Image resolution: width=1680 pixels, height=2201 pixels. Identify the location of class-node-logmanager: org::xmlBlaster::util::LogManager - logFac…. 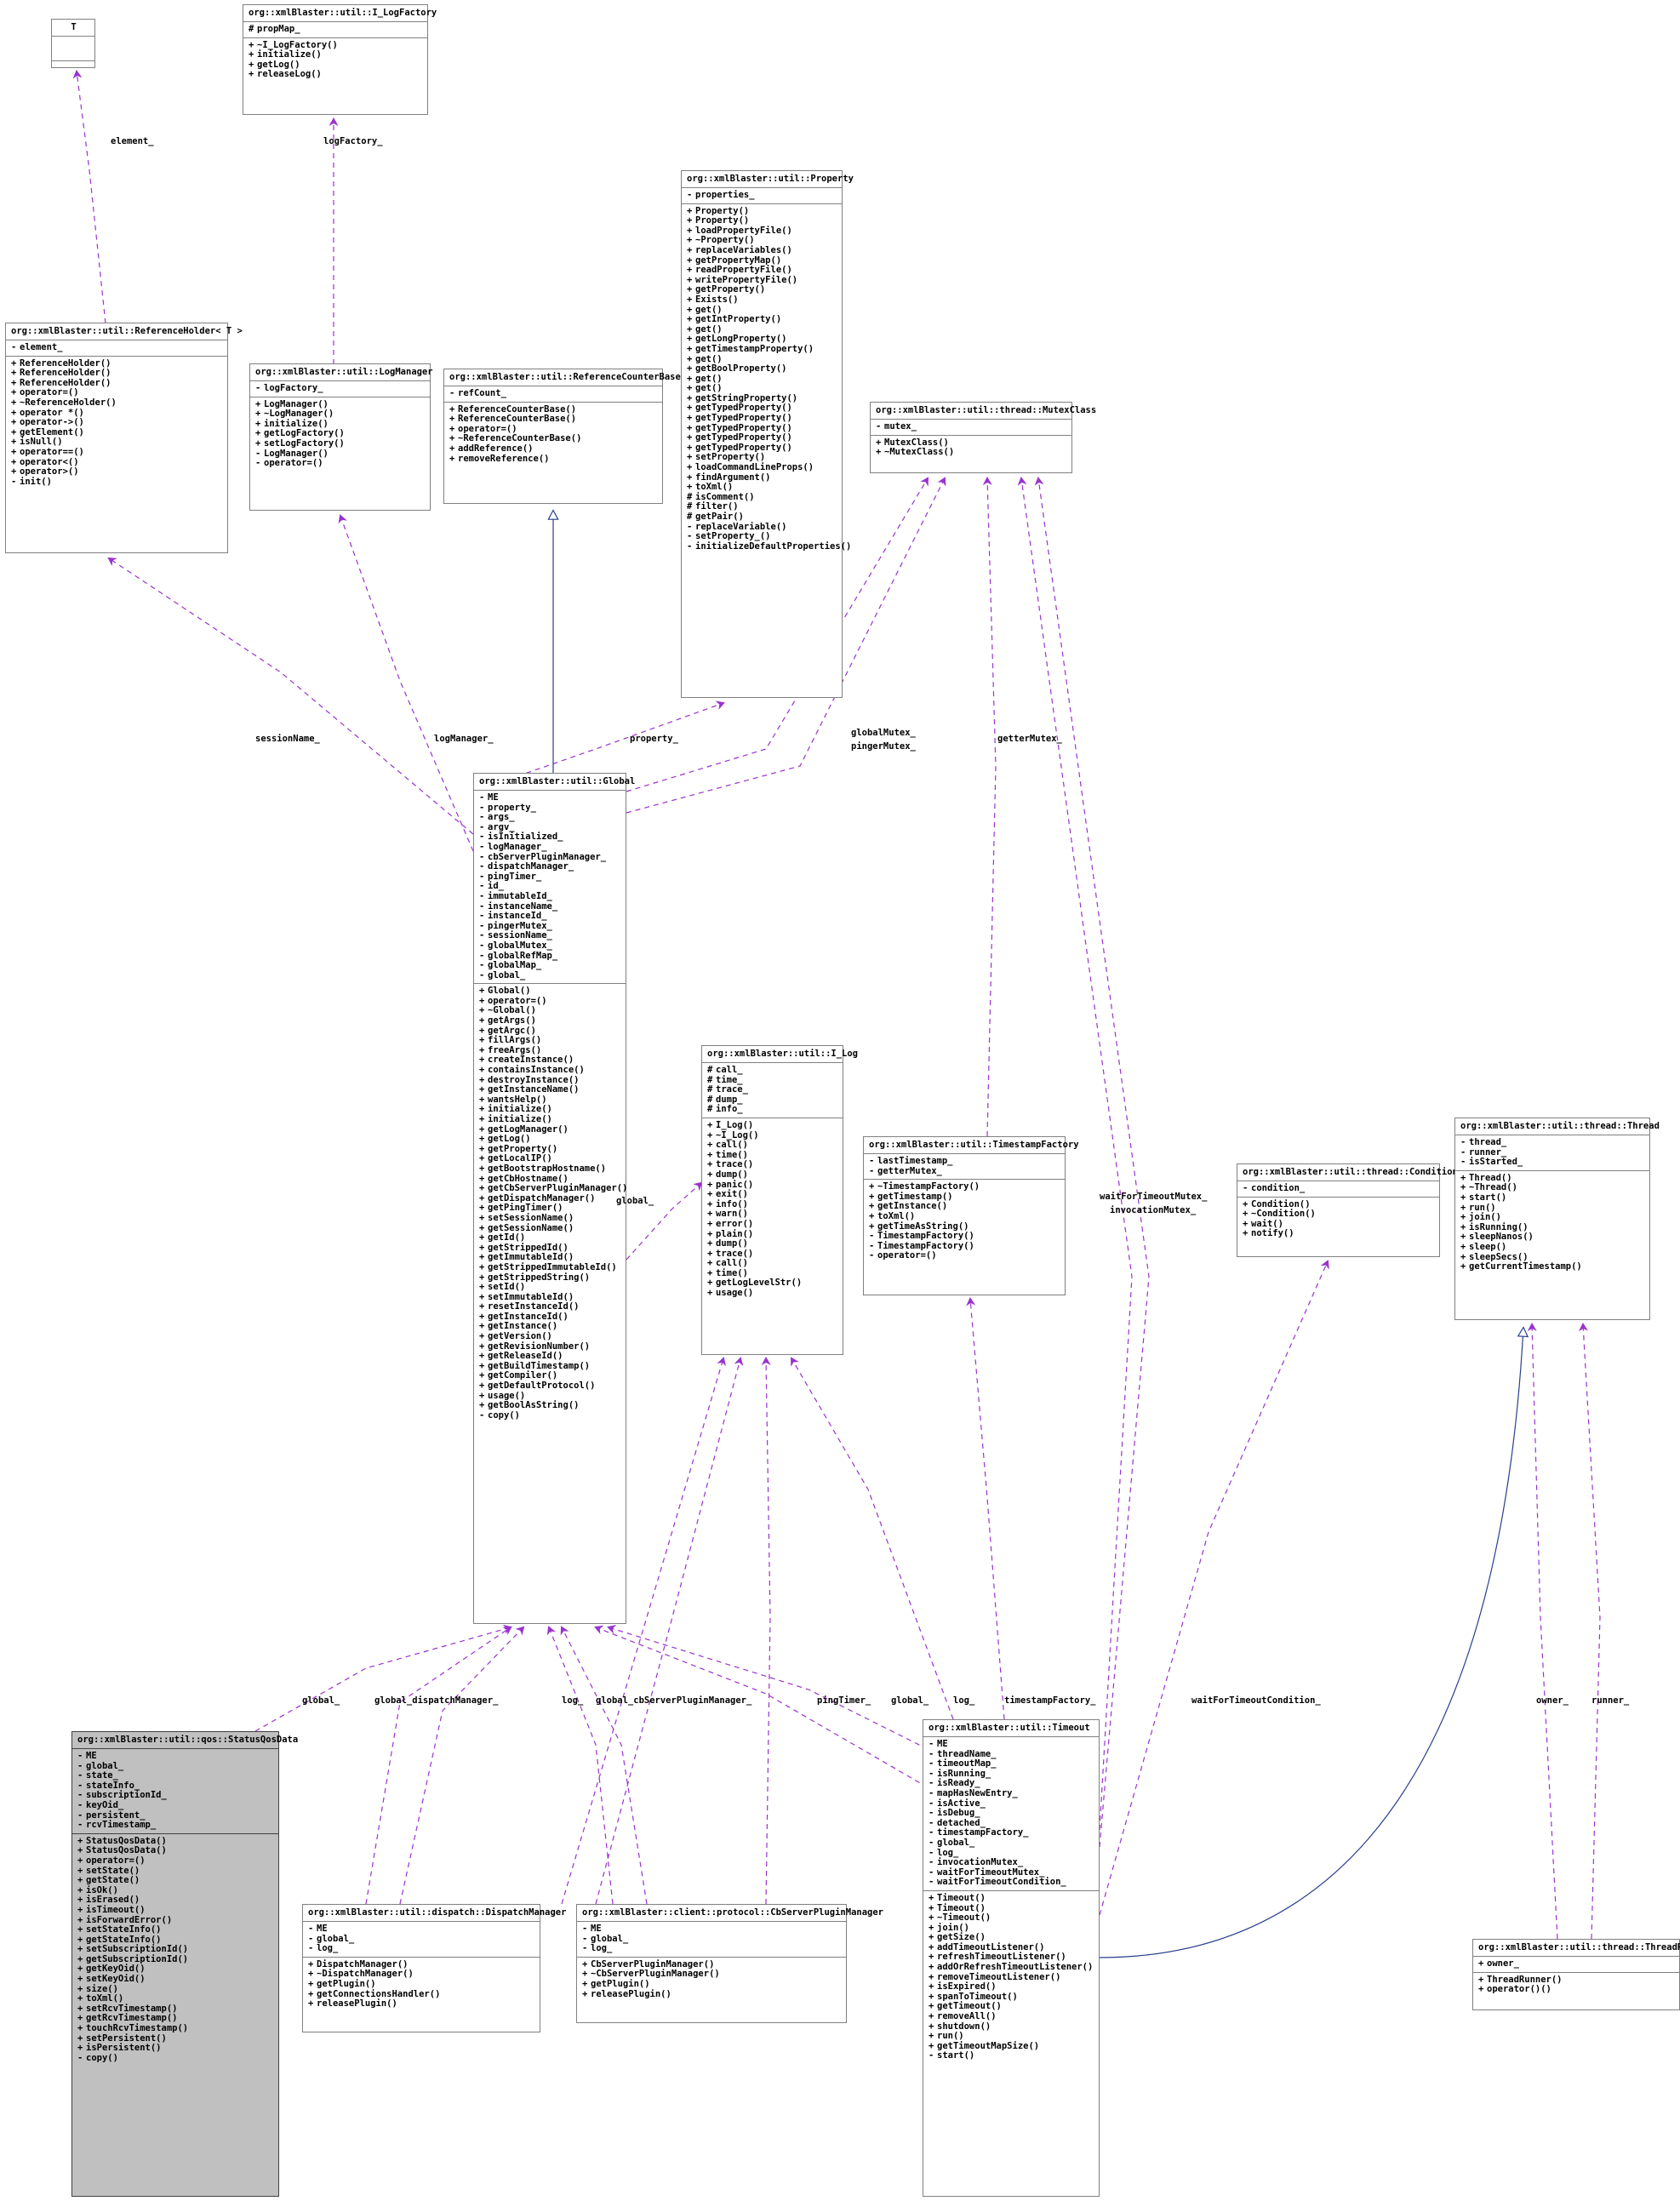
(341, 437).